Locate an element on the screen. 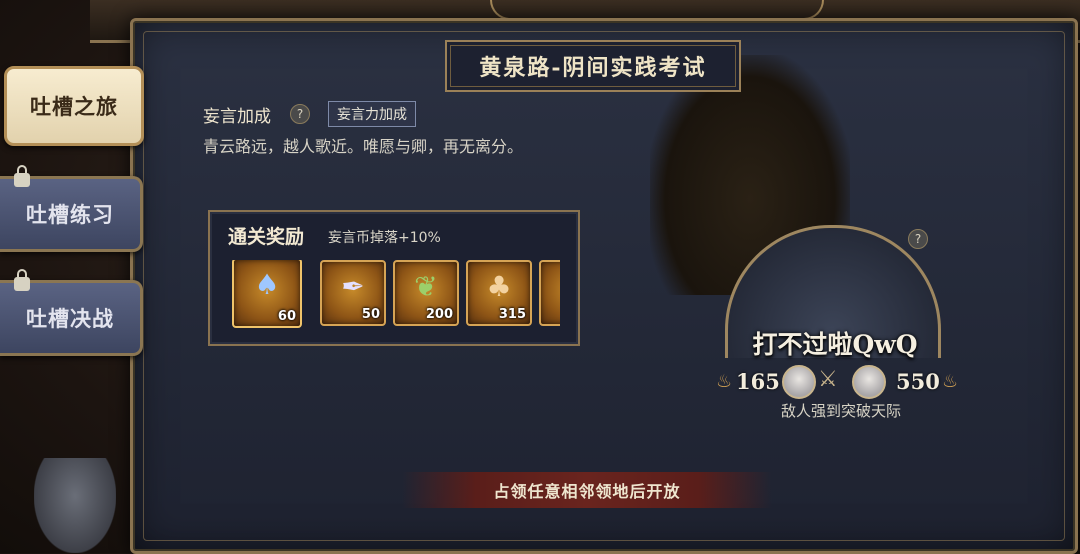 The image size is (1080, 554). reward-item: ✒ 50 is located at coordinates (353, 293).